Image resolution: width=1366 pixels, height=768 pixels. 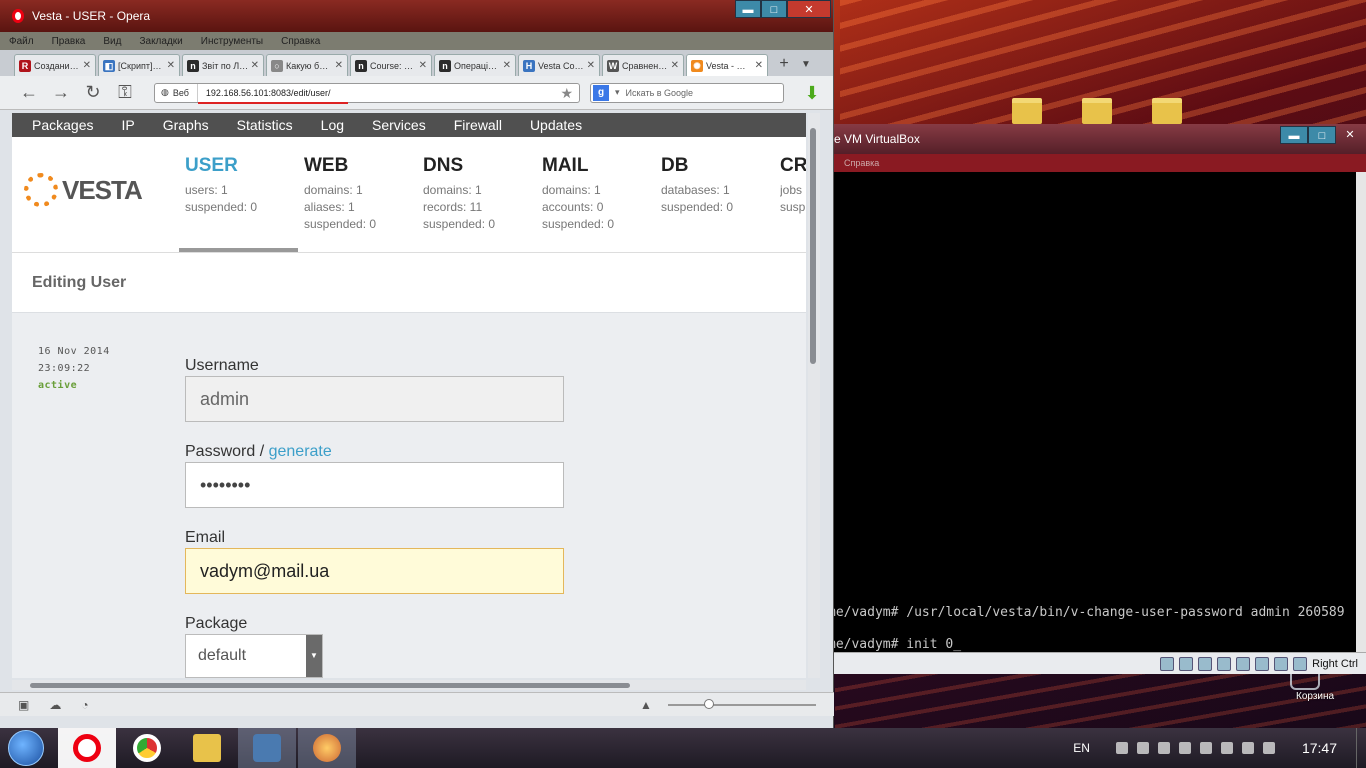 What do you see at coordinates (125, 92) in the screenshot?
I see `key-icon: ⚿` at bounding box center [125, 92].